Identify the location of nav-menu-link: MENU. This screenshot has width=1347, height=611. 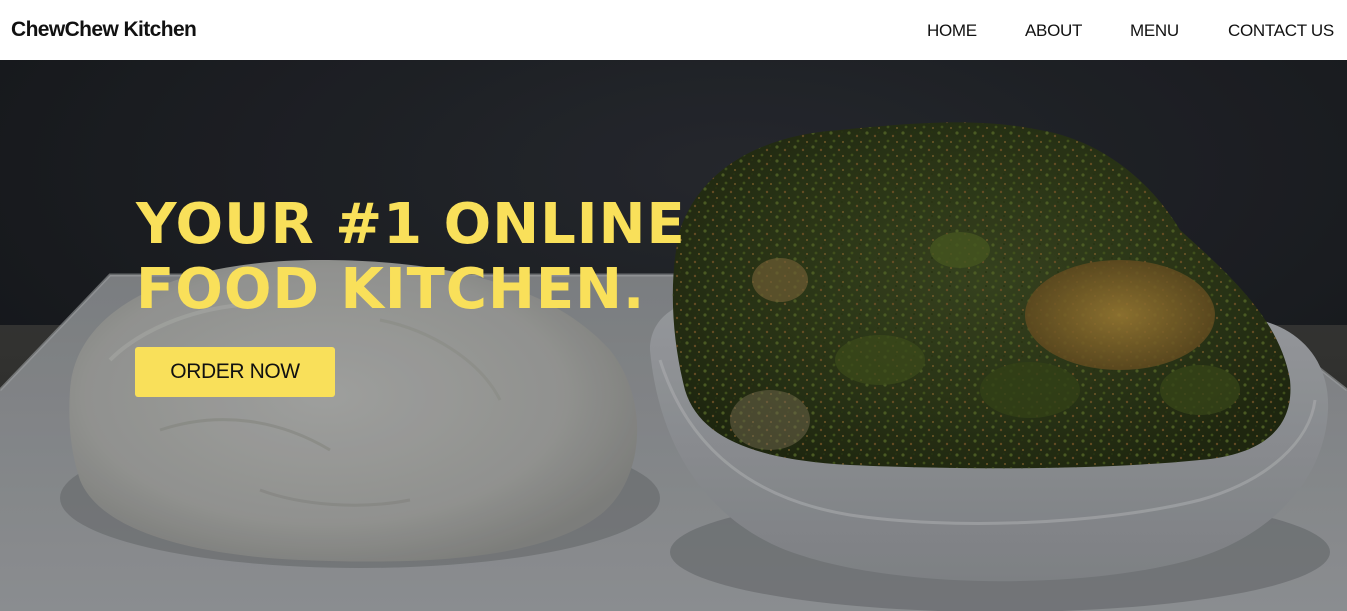
(1154, 31).